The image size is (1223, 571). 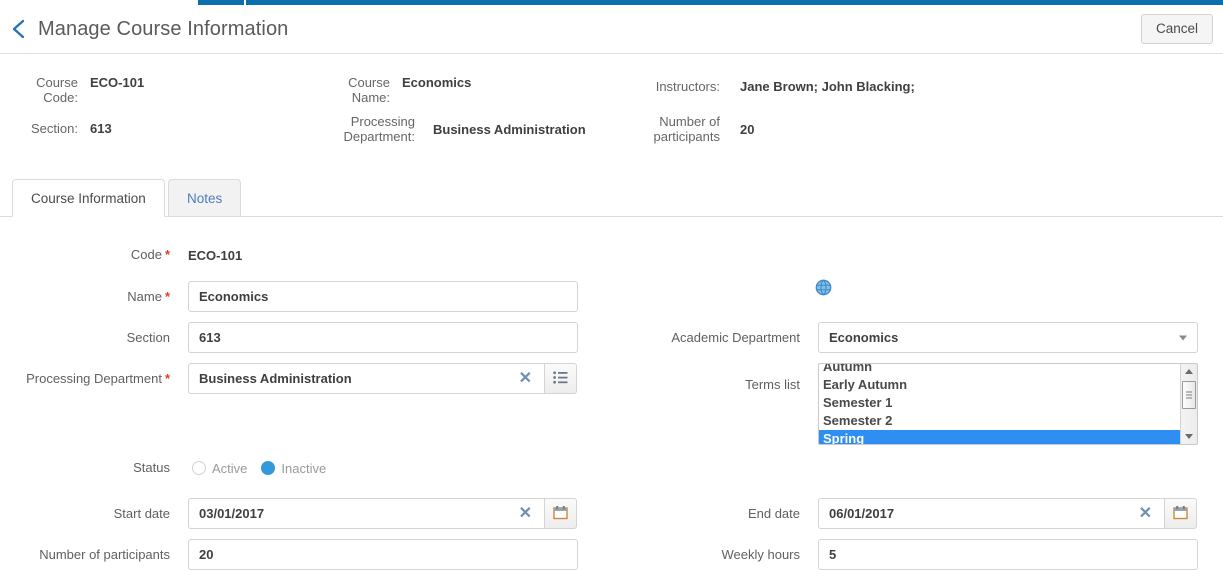 I want to click on list-item-selected: Spring, so click(x=999, y=437).